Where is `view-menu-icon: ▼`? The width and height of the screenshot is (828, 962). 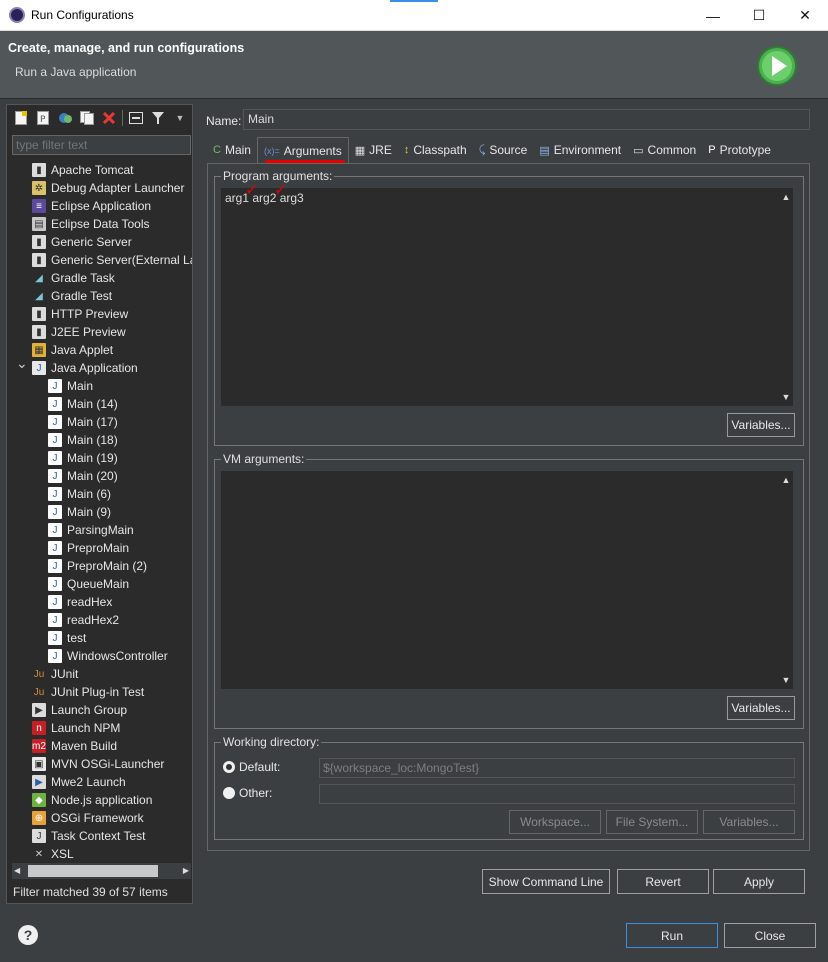
view-menu-icon: ▼ is located at coordinates (180, 118).